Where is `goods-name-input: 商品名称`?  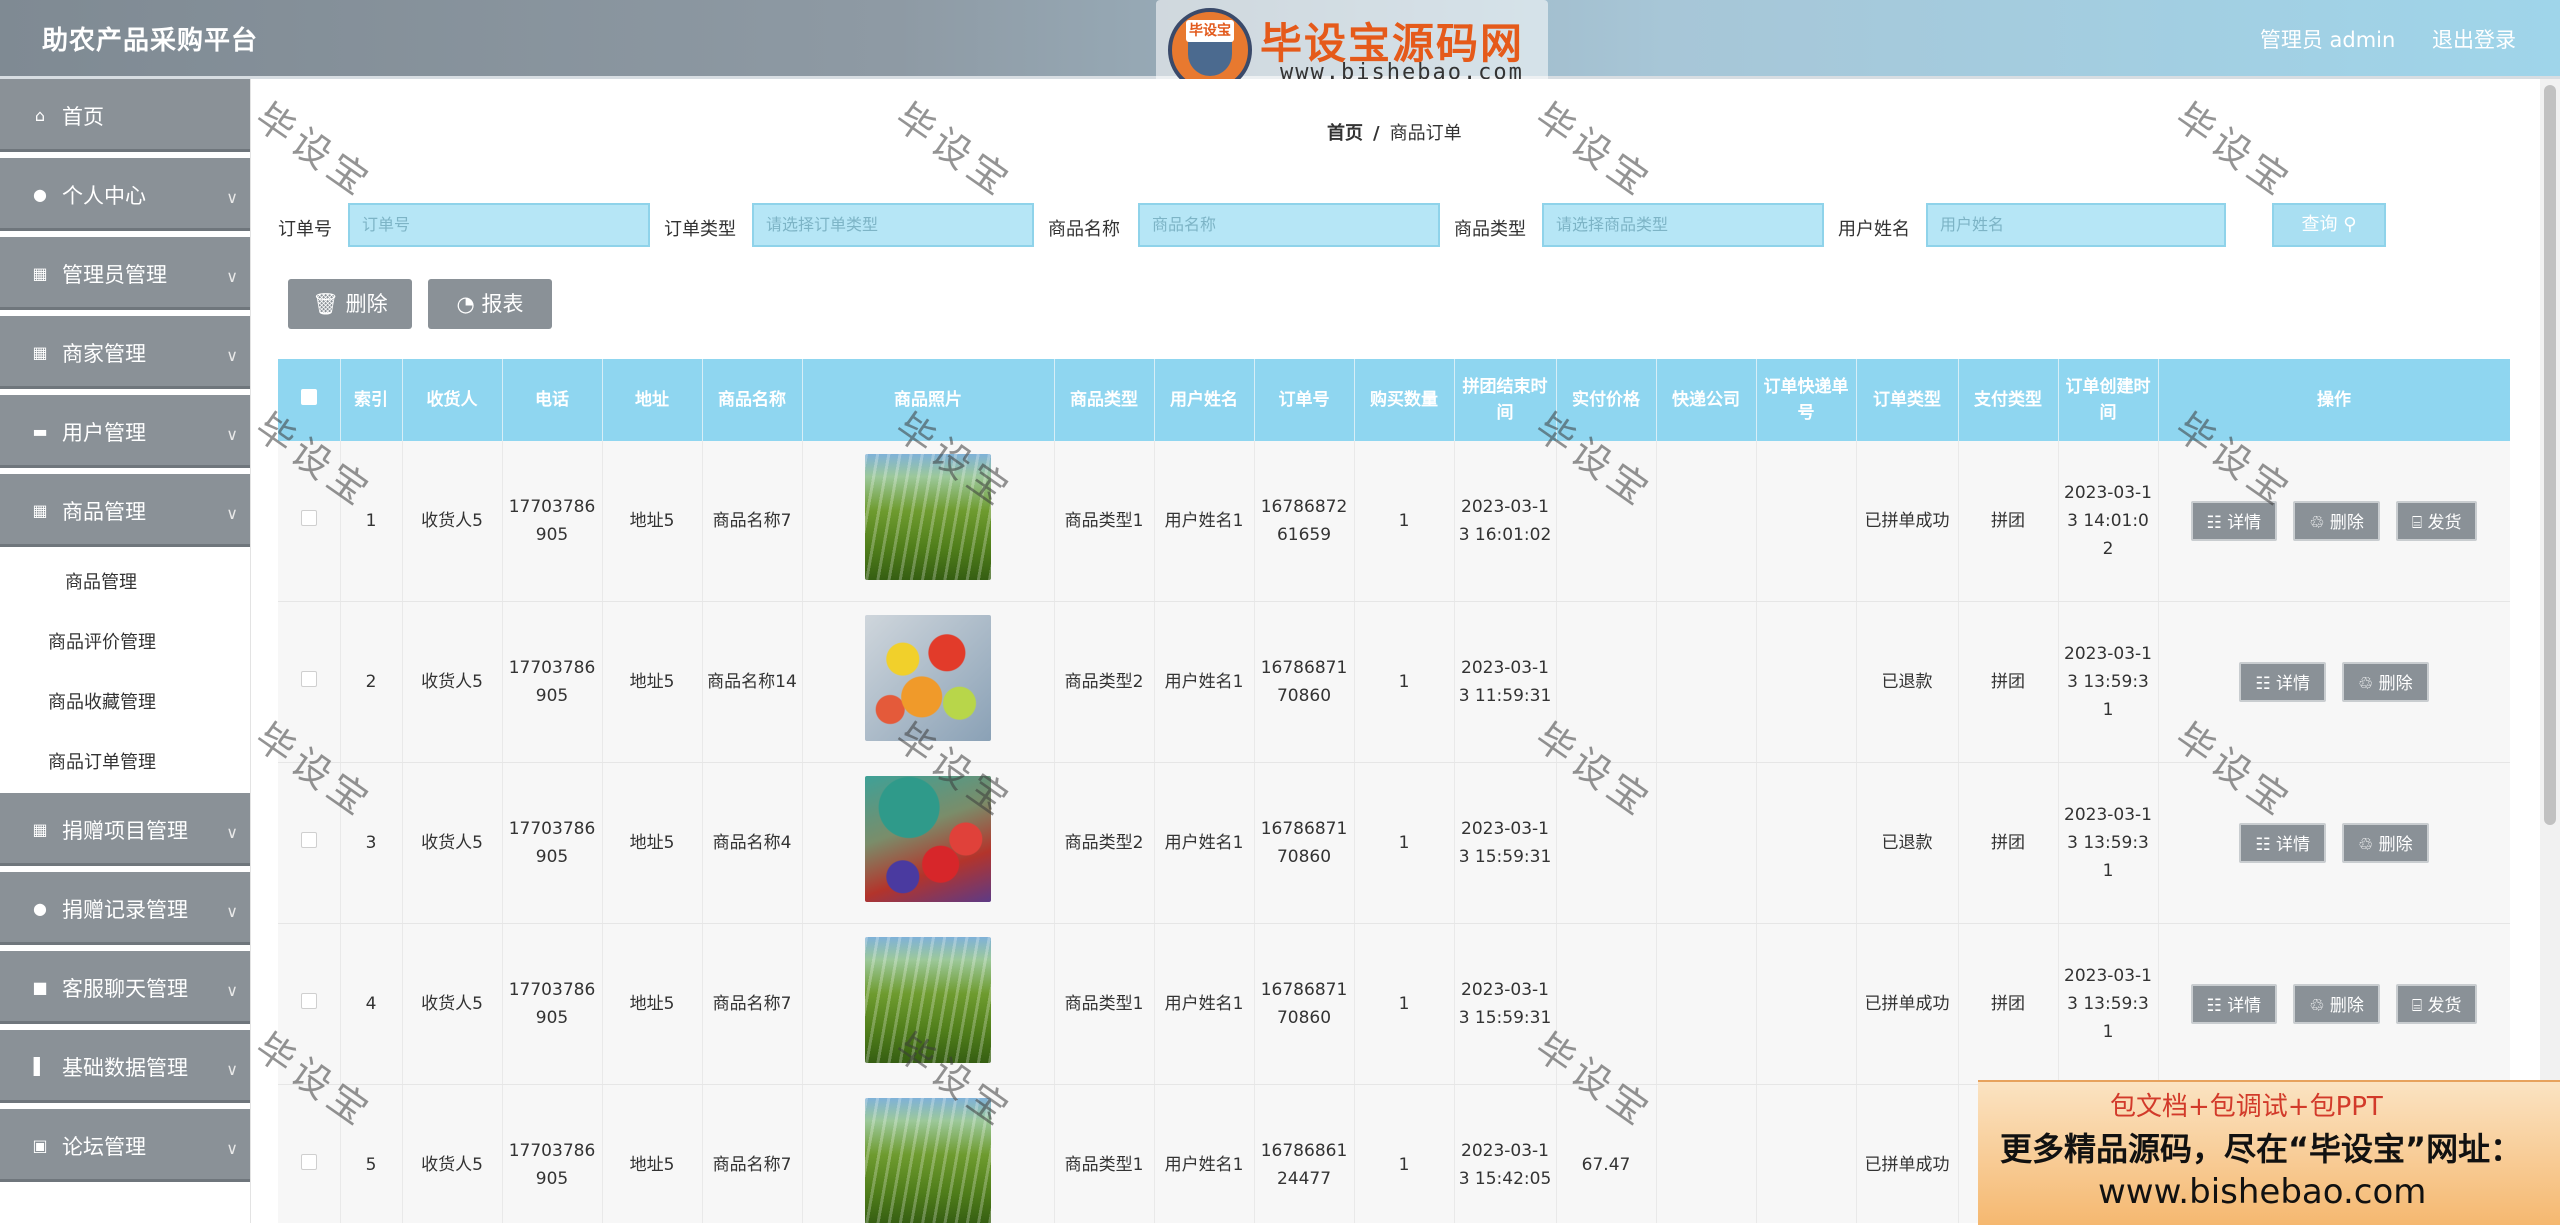
goods-name-input: 商品名称 is located at coordinates (1289, 225).